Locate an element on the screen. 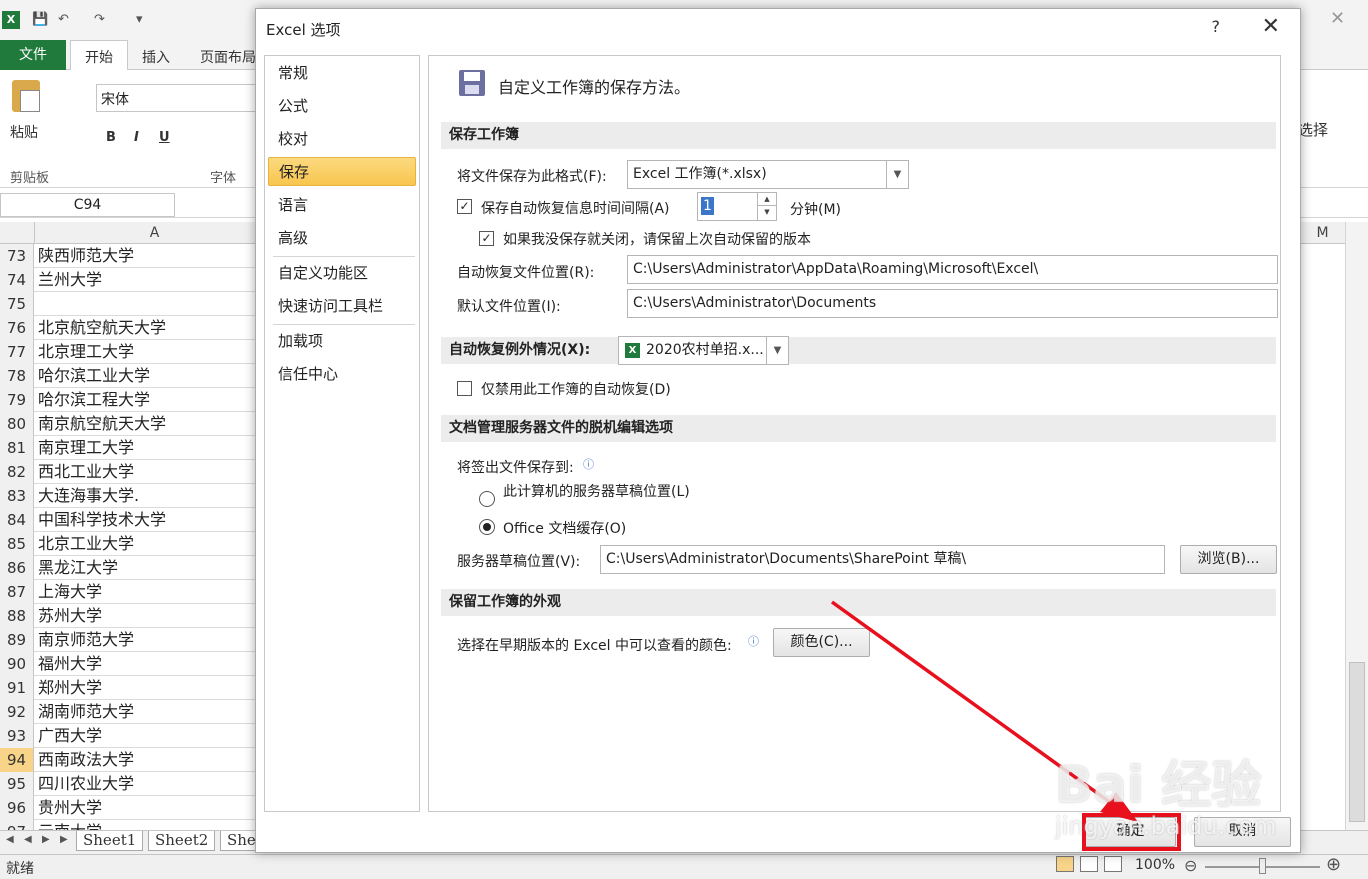 This screenshot has height=879, width=1368. sheet-tab-2: Sheet2 is located at coordinates (182, 841).